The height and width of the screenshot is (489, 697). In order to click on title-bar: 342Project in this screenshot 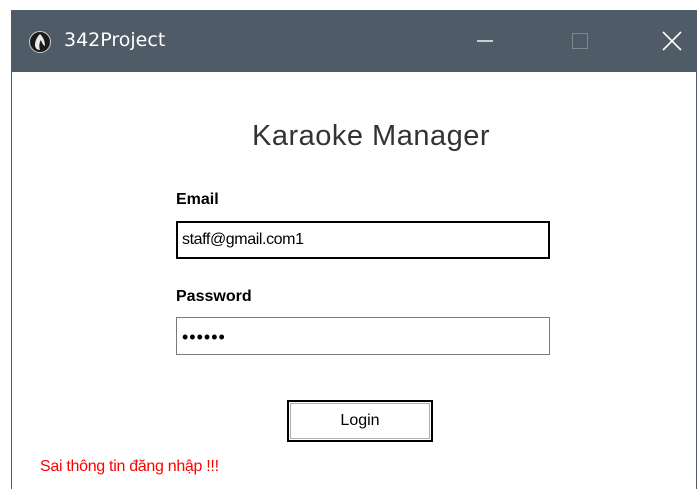, I will do `click(354, 41)`.